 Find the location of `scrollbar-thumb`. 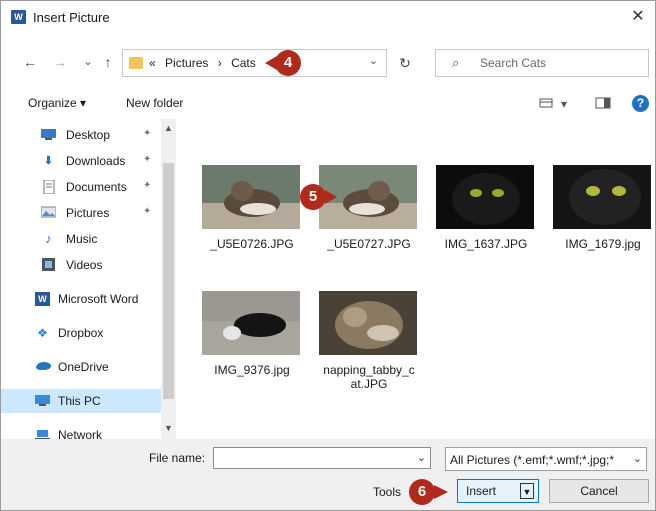

scrollbar-thumb is located at coordinates (168, 281).